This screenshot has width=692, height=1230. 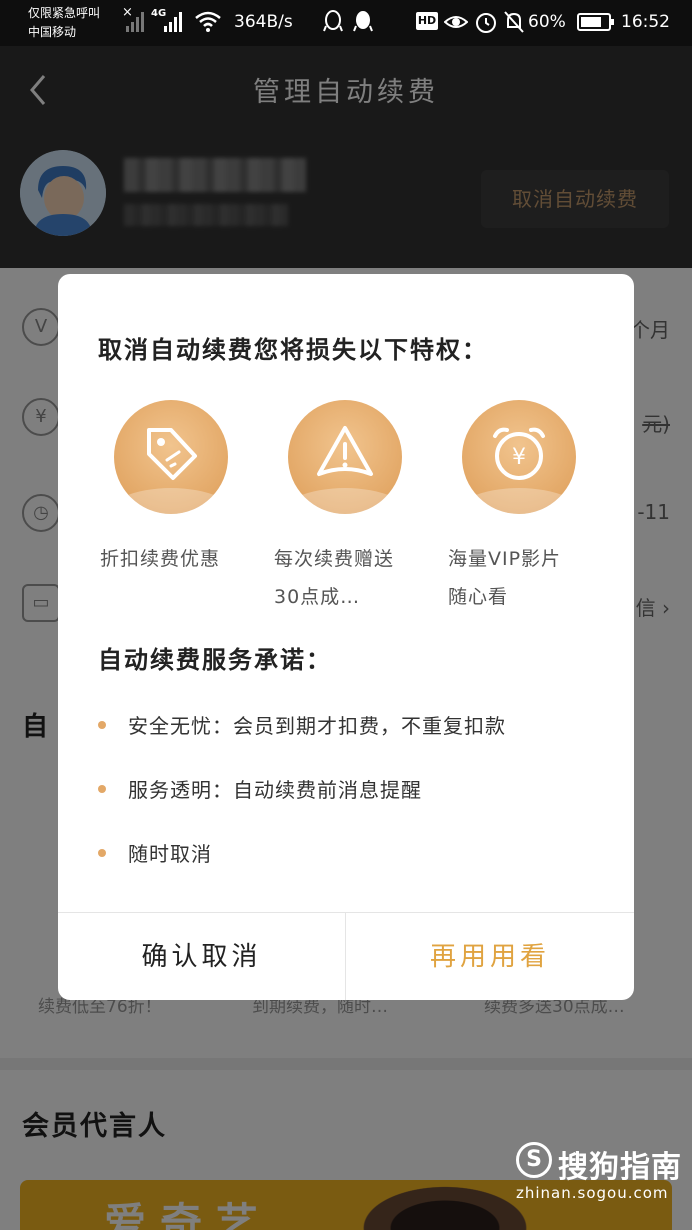 I want to click on promise-item: 随时取消, so click(x=155, y=852).